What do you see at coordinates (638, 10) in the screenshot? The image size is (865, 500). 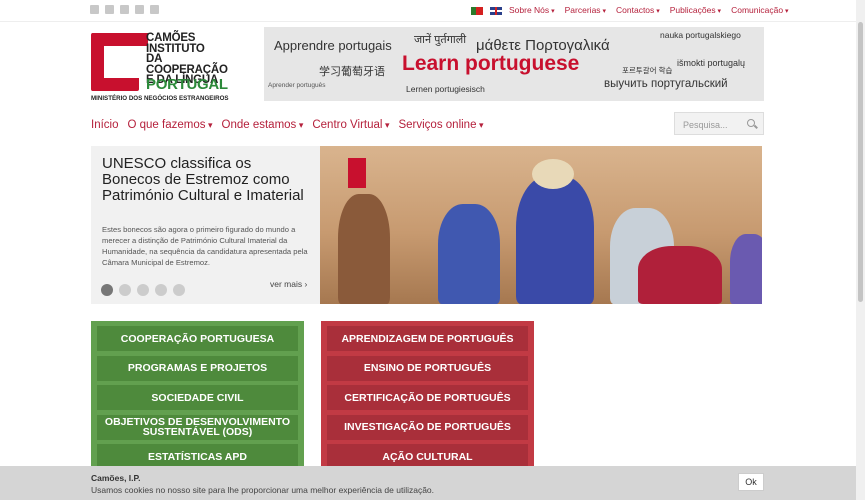 I see `top-menu-contactos: Contactos` at bounding box center [638, 10].